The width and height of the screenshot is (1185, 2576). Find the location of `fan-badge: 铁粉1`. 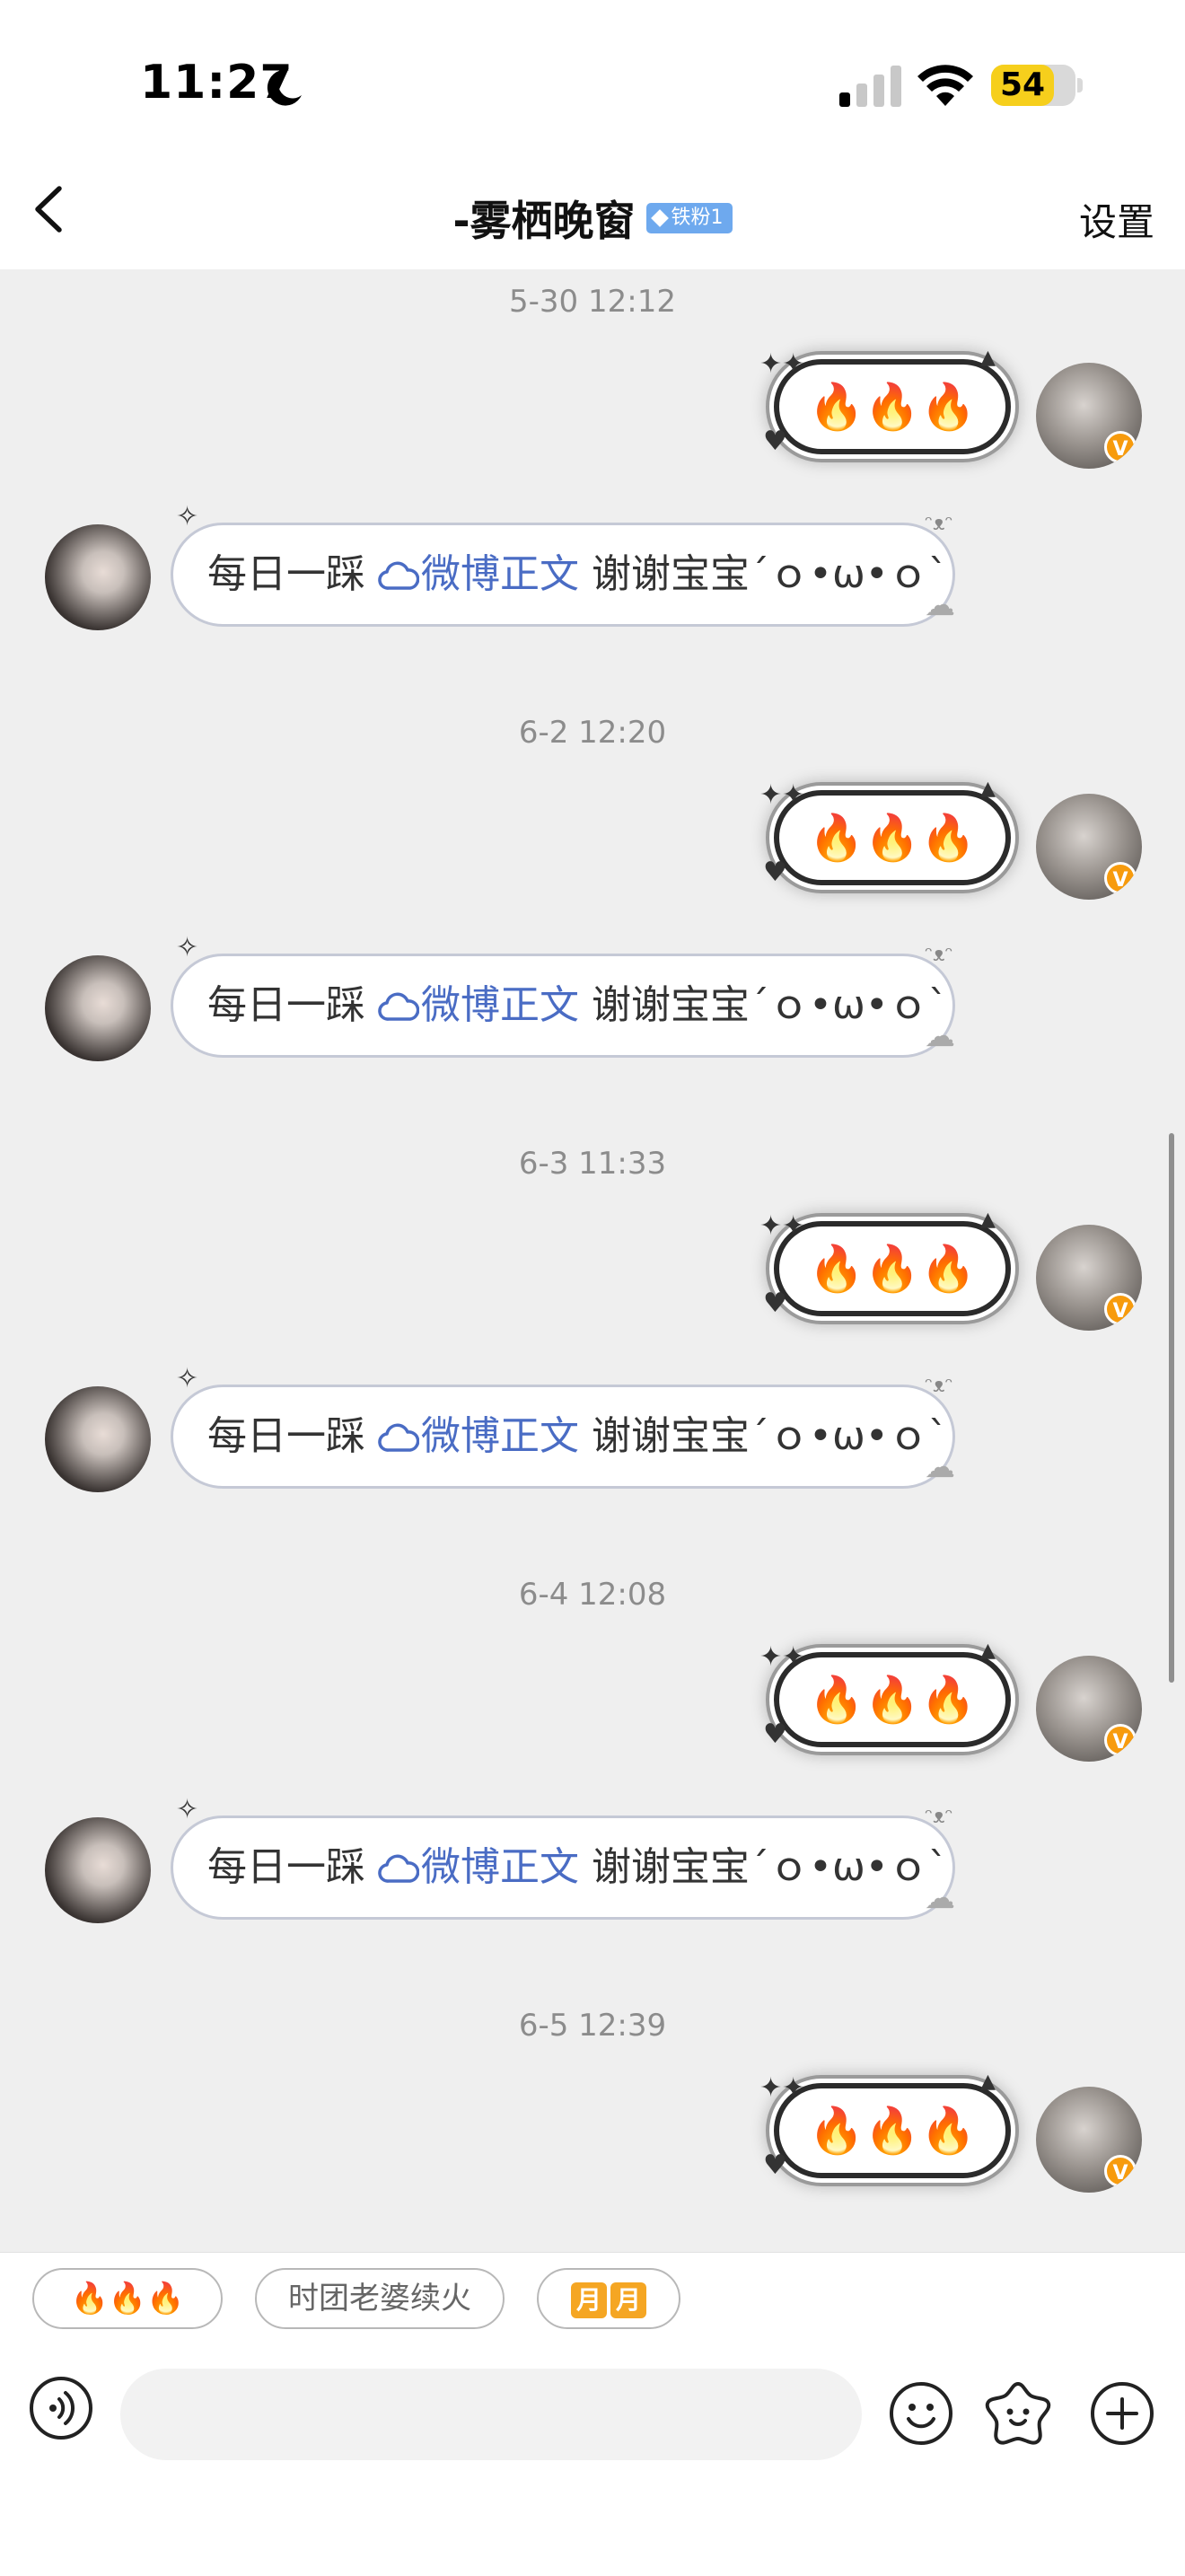

fan-badge: 铁粉1 is located at coordinates (689, 218).